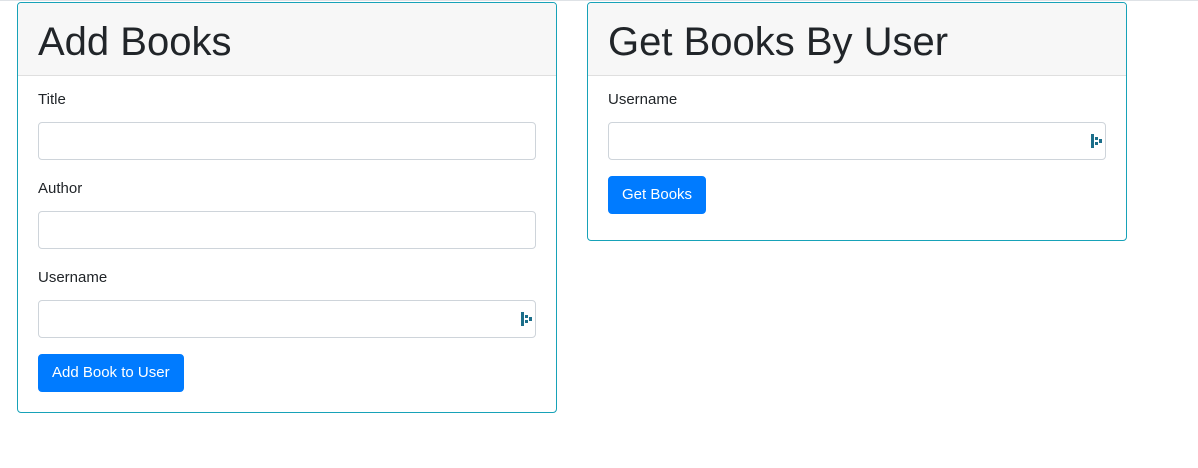 The width and height of the screenshot is (1198, 468). I want to click on get-books-form: Username Get Books, so click(857, 145).